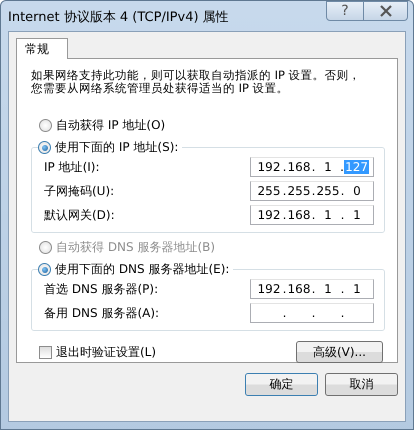  Describe the element at coordinates (312, 191) in the screenshot. I see `ip-address-field: 255 .255.255. 0` at that location.